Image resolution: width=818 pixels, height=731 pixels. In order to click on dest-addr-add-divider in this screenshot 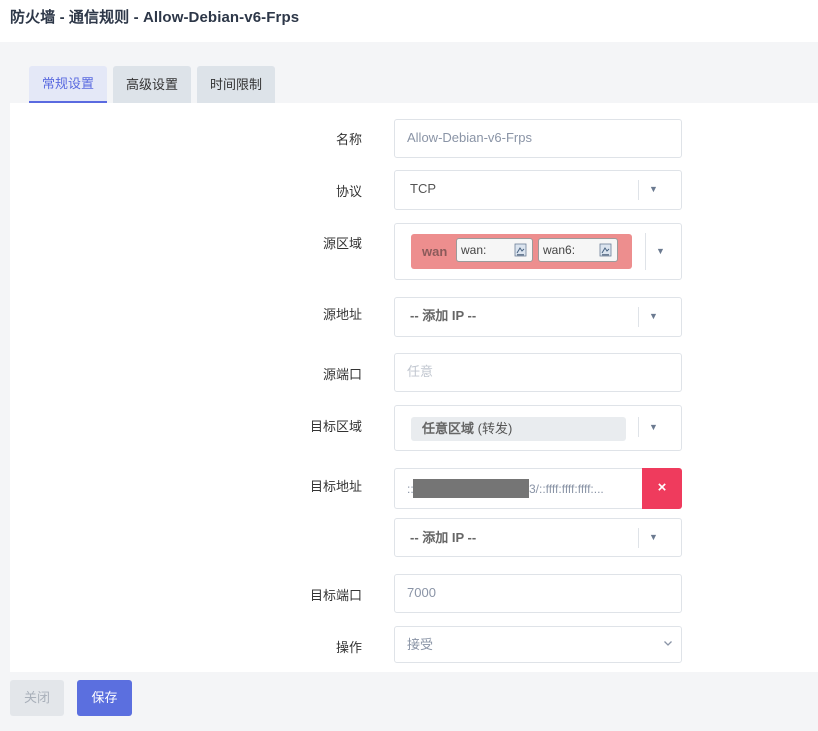, I will do `click(638, 538)`.